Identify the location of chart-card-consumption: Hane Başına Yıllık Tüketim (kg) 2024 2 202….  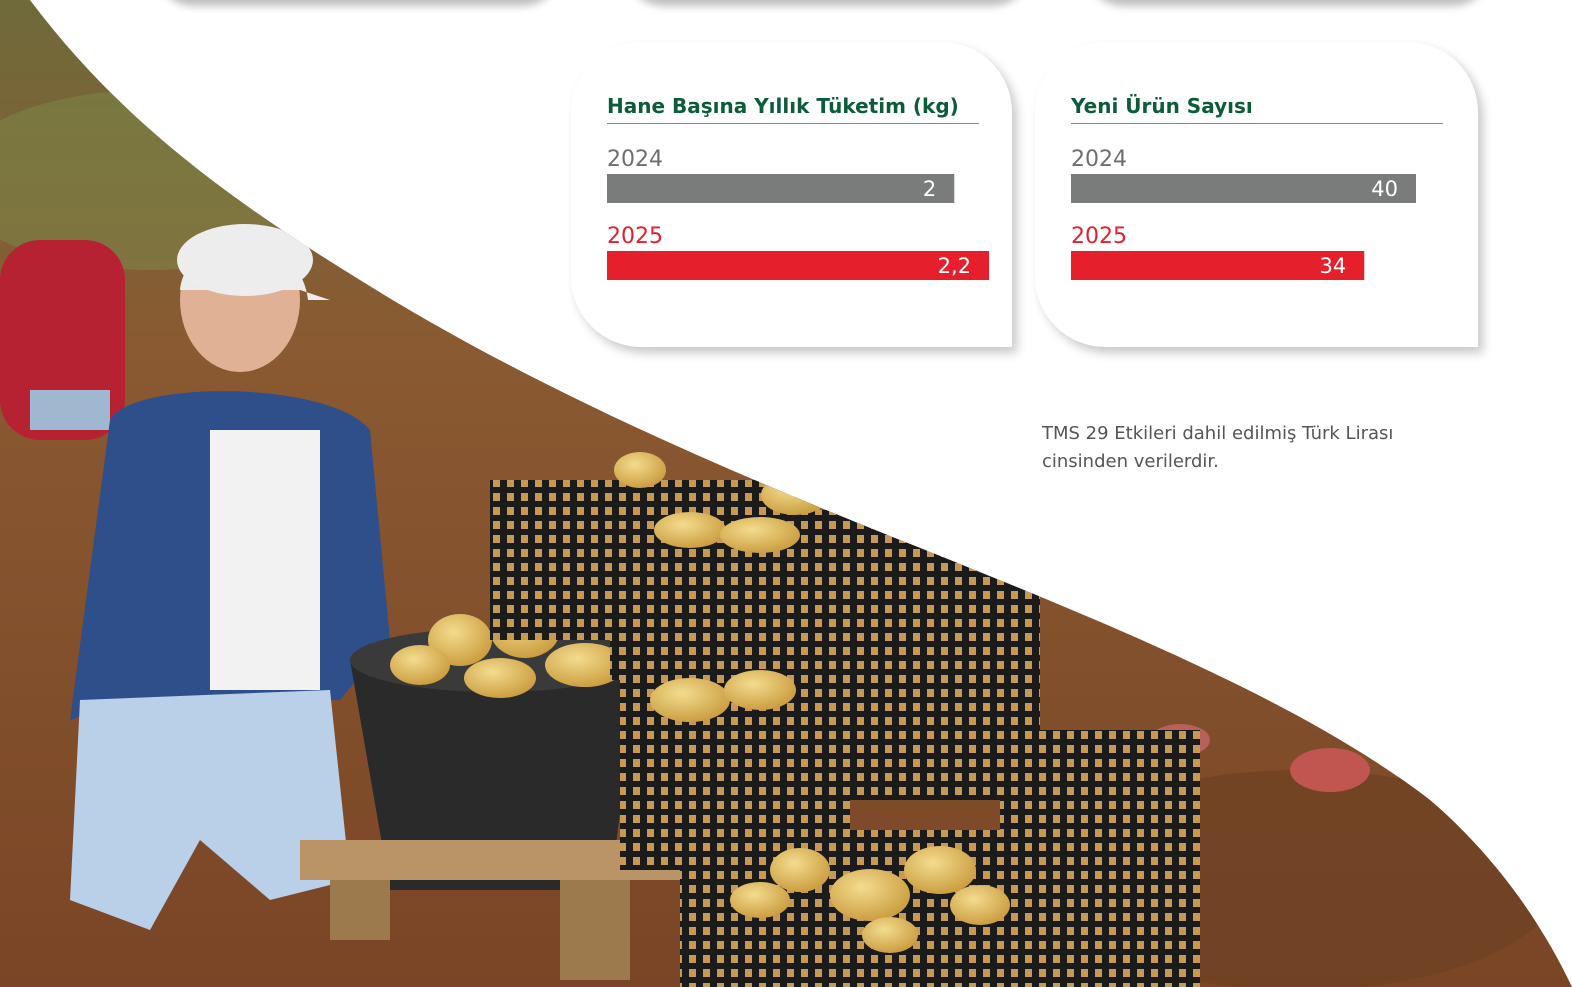
(791, 194).